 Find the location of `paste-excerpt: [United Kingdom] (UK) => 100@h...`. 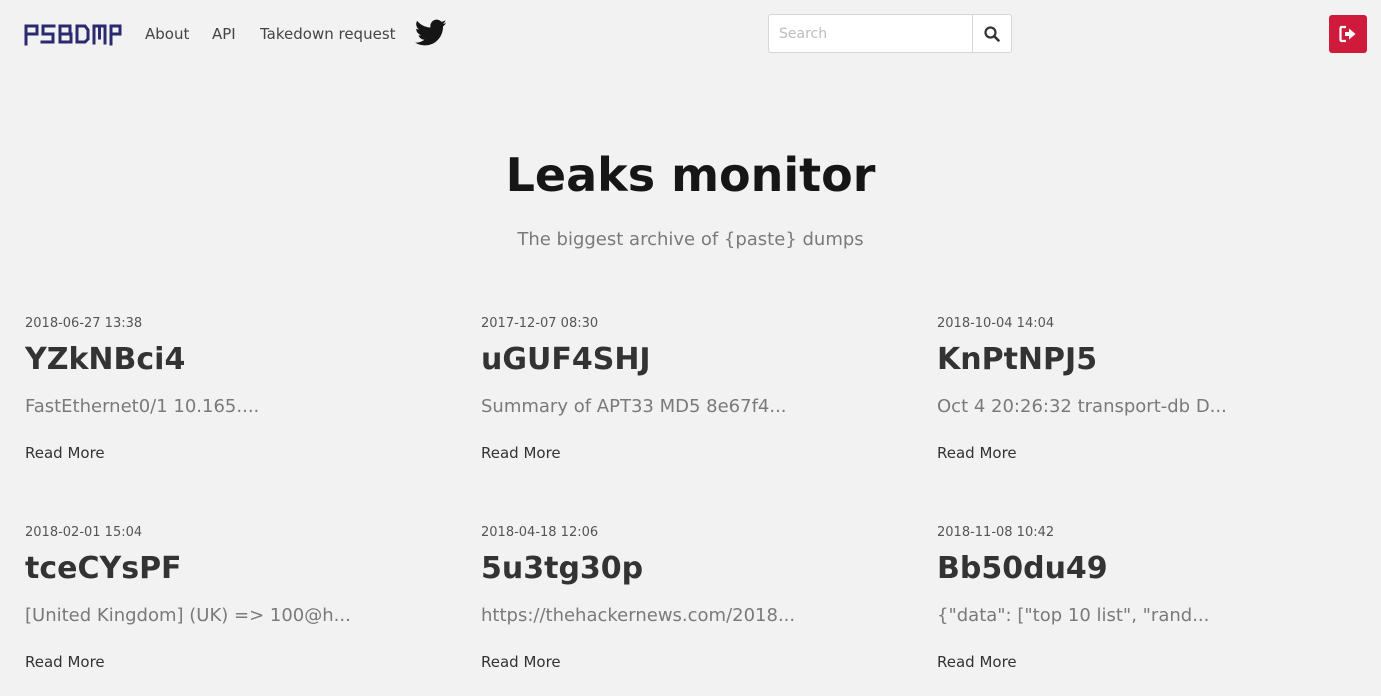

paste-excerpt: [United Kingdom] (UK) => 100@h... is located at coordinates (188, 615).